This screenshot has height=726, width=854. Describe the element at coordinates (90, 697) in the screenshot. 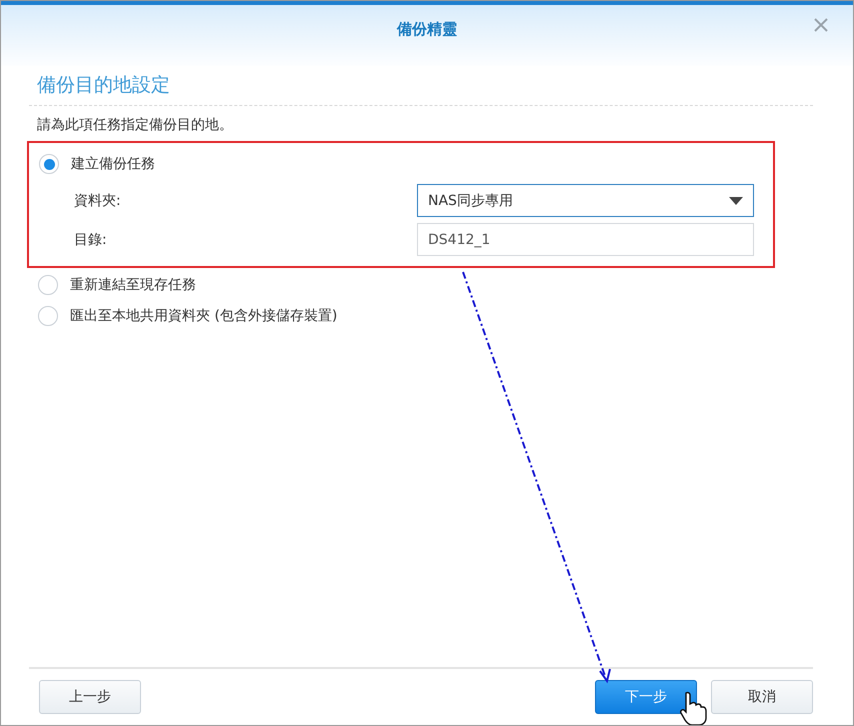

I see `back-button: 上一步` at that location.